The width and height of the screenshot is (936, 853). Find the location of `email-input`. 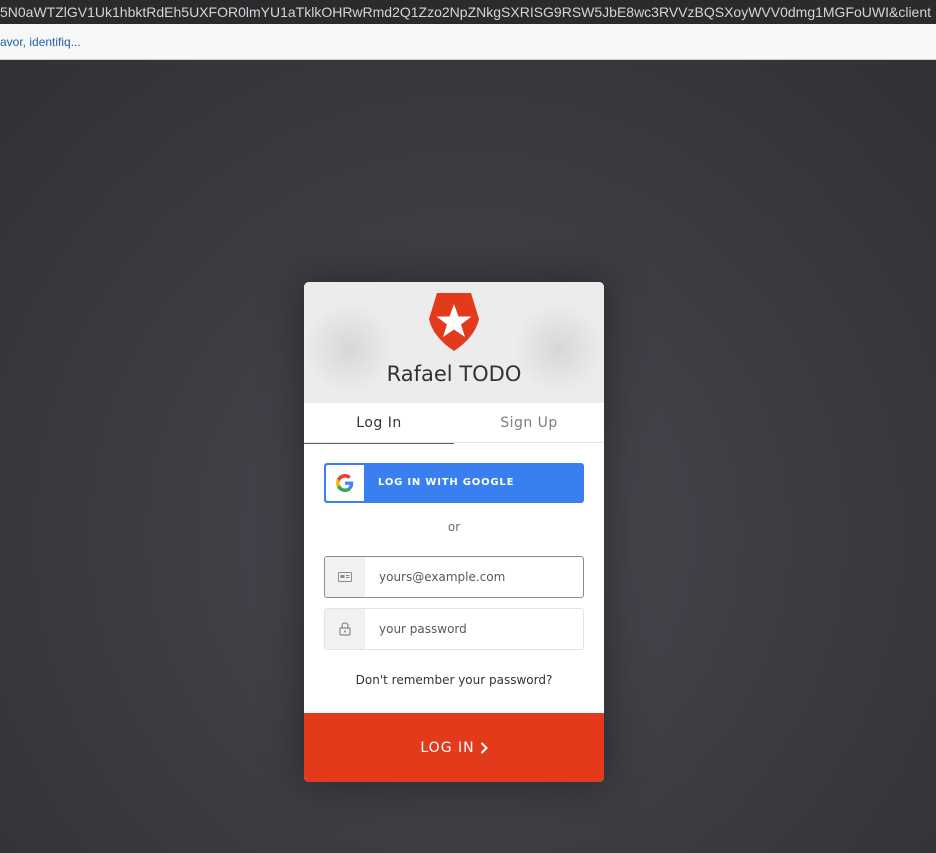

email-input is located at coordinates (474, 577).